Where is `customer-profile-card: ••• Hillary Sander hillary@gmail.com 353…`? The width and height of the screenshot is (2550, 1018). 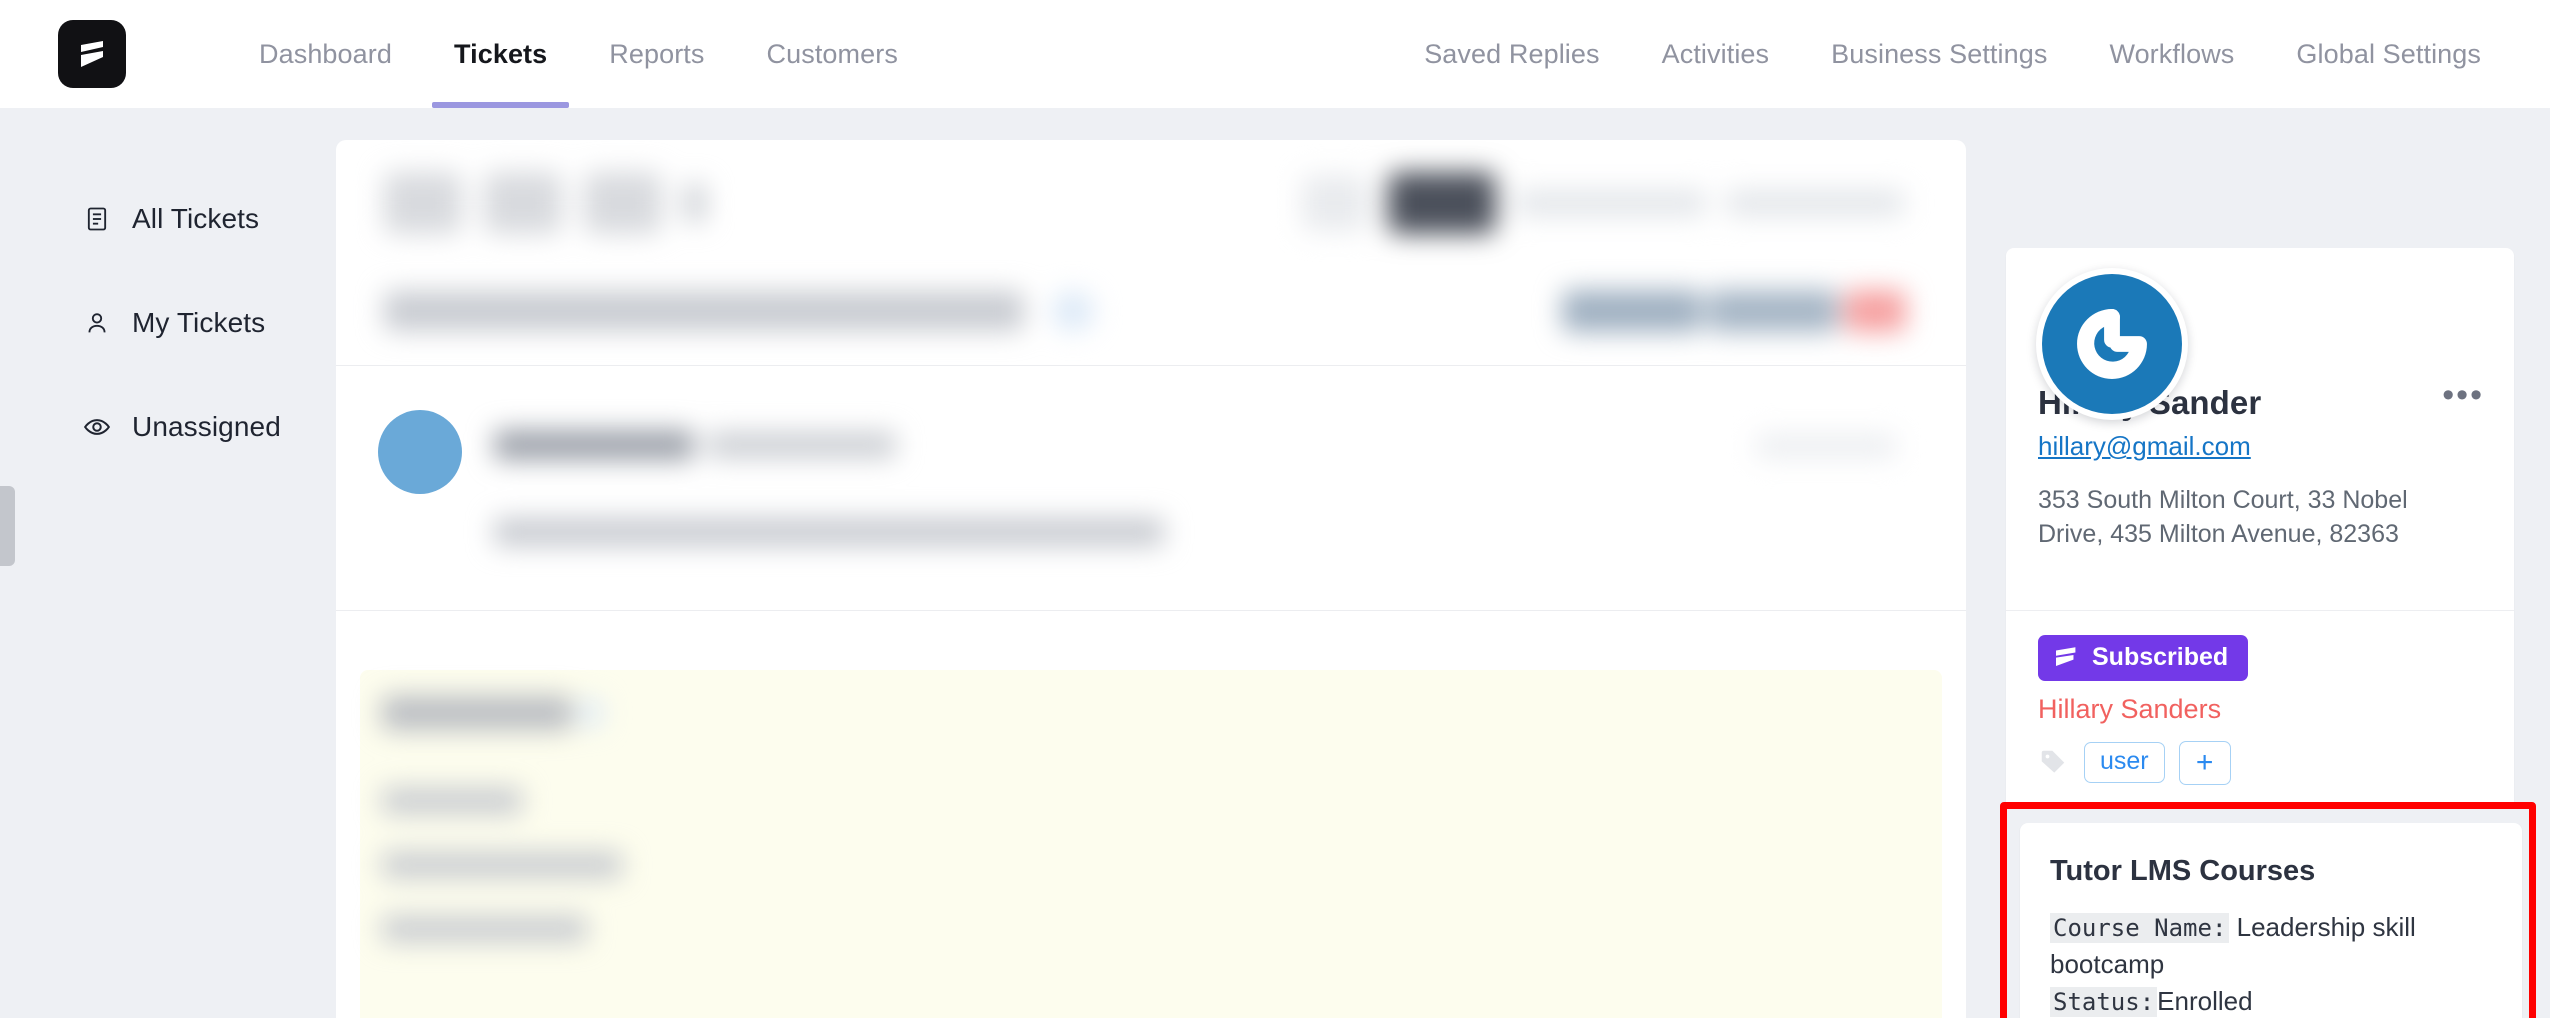
customer-profile-card: ••• Hillary Sander hillary@gmail.com 353… is located at coordinates (2260, 533).